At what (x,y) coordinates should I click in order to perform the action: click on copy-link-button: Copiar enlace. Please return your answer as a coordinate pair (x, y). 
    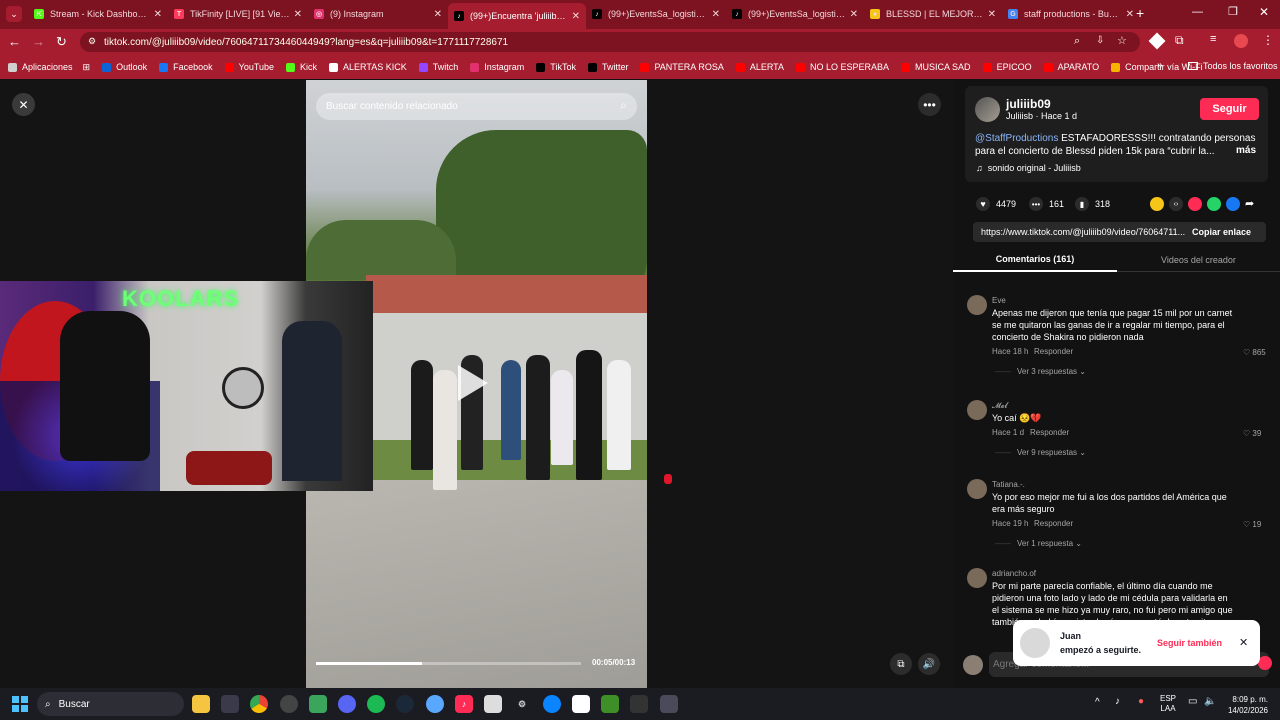
    Looking at the image, I should click on (1221, 232).